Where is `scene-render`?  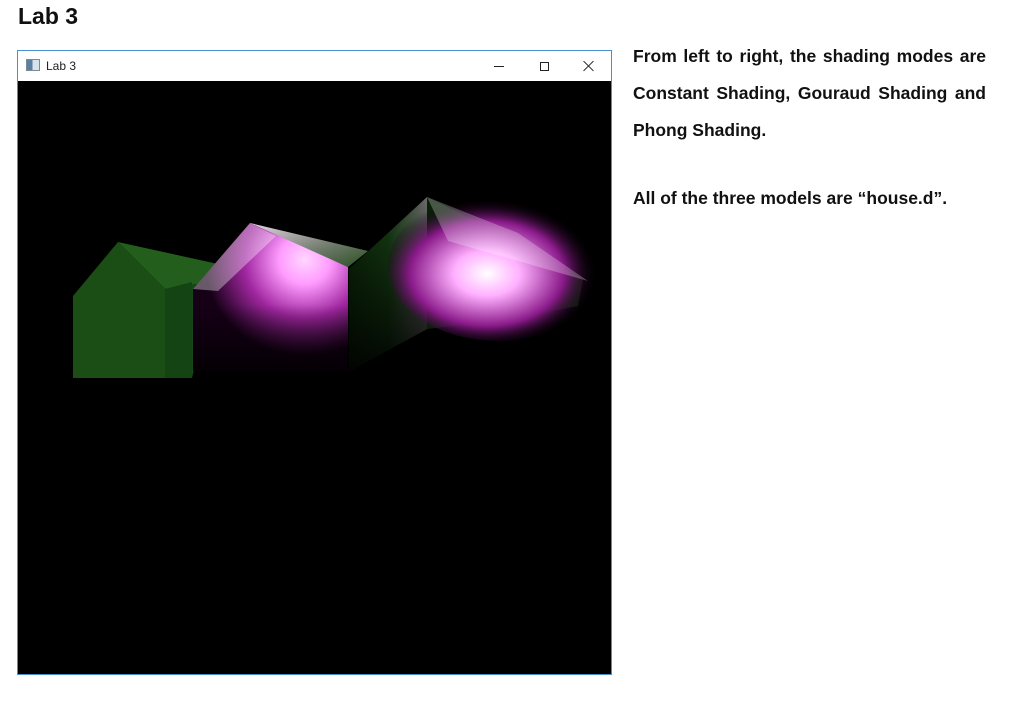 scene-render is located at coordinates (340, 284).